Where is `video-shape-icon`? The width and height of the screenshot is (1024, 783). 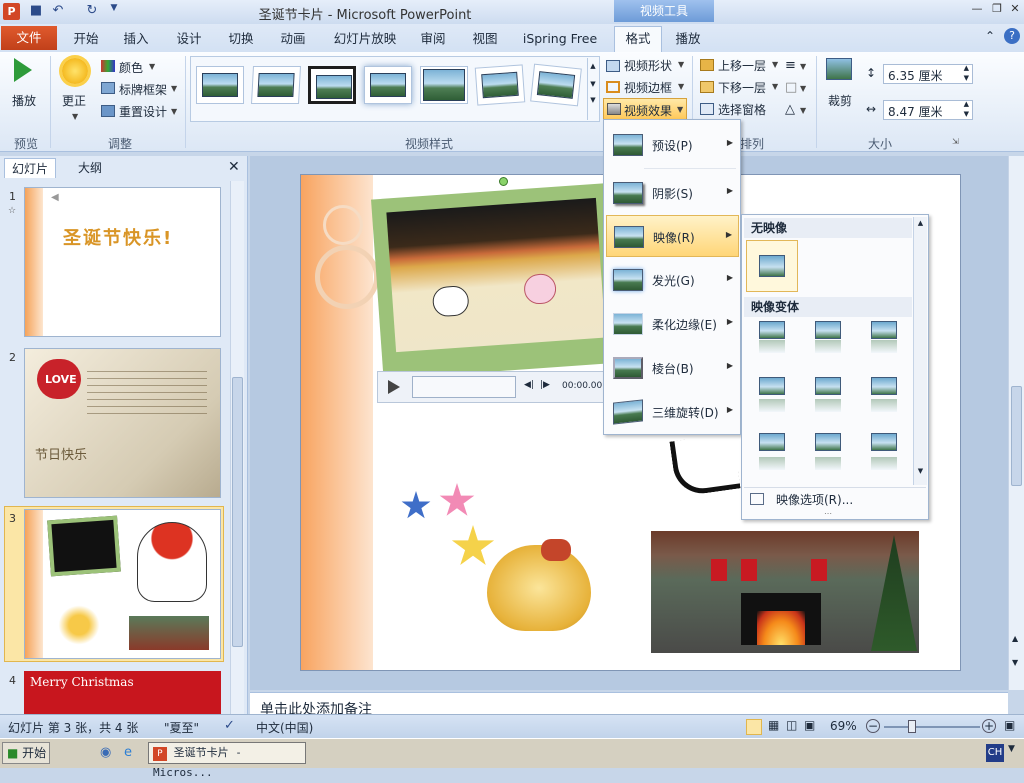
video-shape-icon is located at coordinates (613, 66).